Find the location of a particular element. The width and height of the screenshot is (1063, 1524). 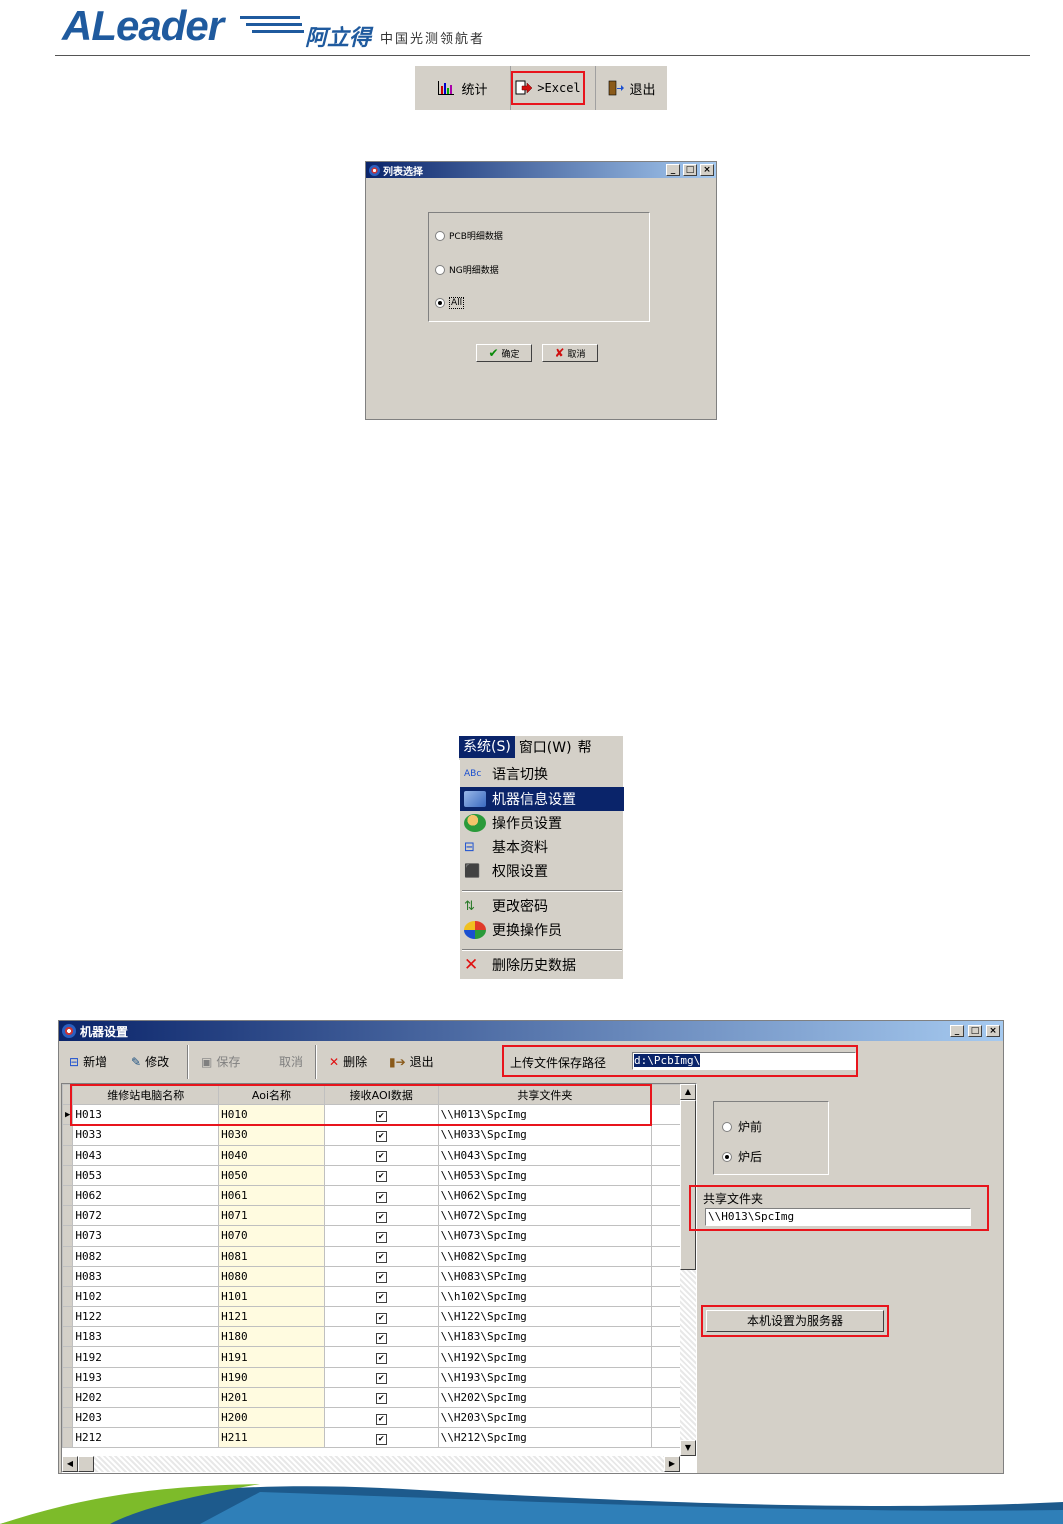

menu-help: 帮 is located at coordinates (585, 747).